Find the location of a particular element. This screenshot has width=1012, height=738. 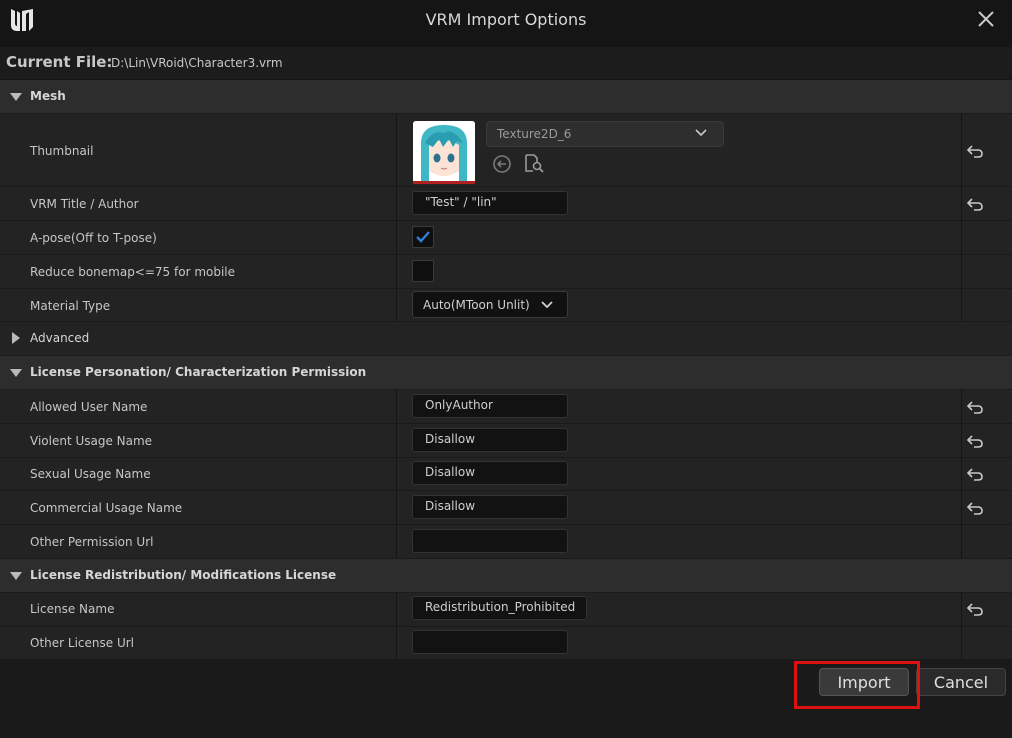

thumbnail-preview is located at coordinates (444, 152).